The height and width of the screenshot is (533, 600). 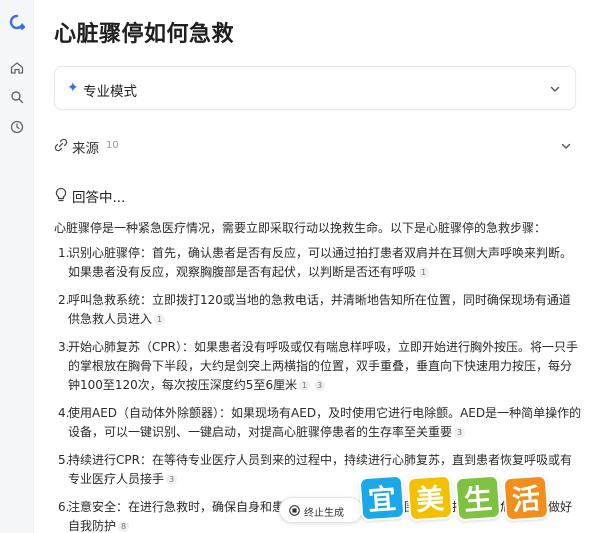 I want to click on step-number: 5., so click(x=64, y=460).